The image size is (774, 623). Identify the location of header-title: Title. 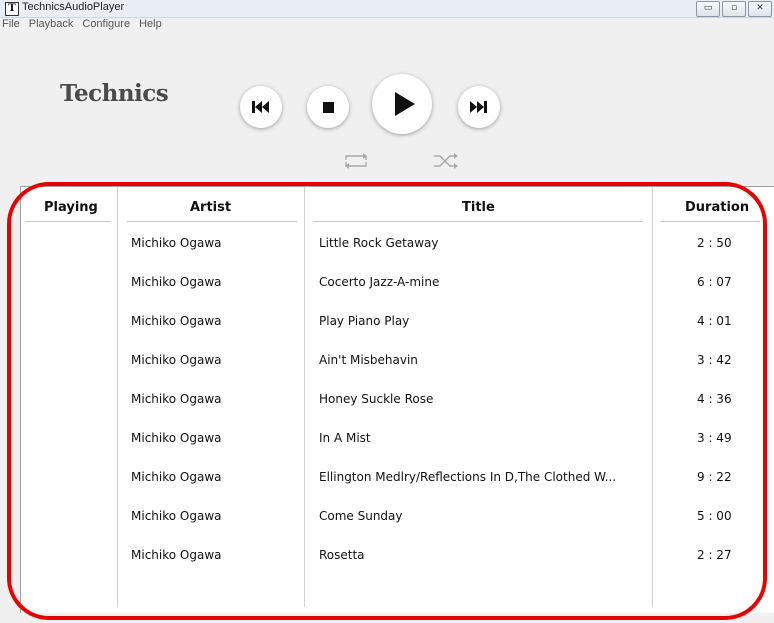
(478, 207).